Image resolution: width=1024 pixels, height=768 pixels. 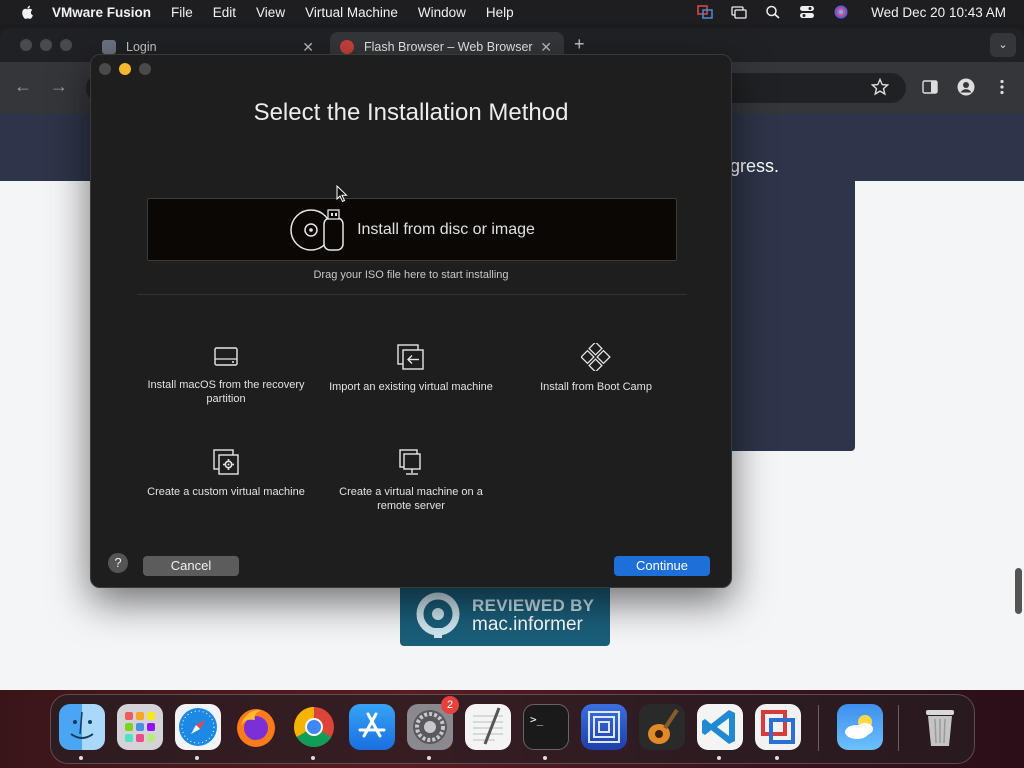 I want to click on import-icon, so click(x=410, y=357).